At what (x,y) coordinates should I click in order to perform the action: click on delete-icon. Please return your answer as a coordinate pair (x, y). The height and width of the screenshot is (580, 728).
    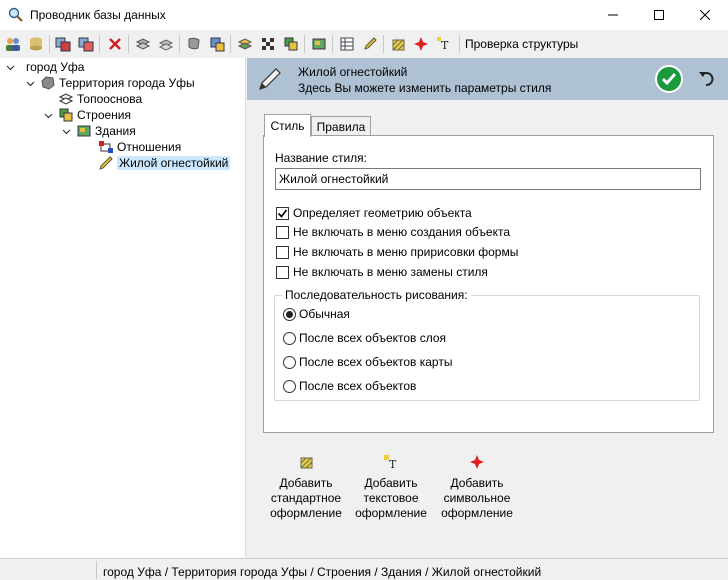
    Looking at the image, I should click on (115, 44).